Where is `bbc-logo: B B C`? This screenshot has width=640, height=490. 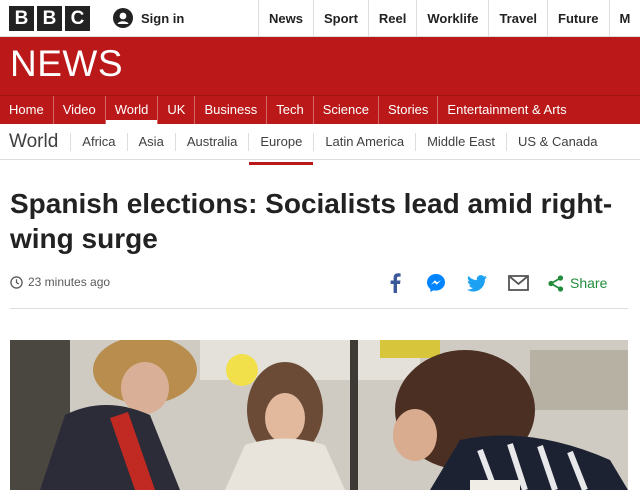 bbc-logo: B B C is located at coordinates (49, 18).